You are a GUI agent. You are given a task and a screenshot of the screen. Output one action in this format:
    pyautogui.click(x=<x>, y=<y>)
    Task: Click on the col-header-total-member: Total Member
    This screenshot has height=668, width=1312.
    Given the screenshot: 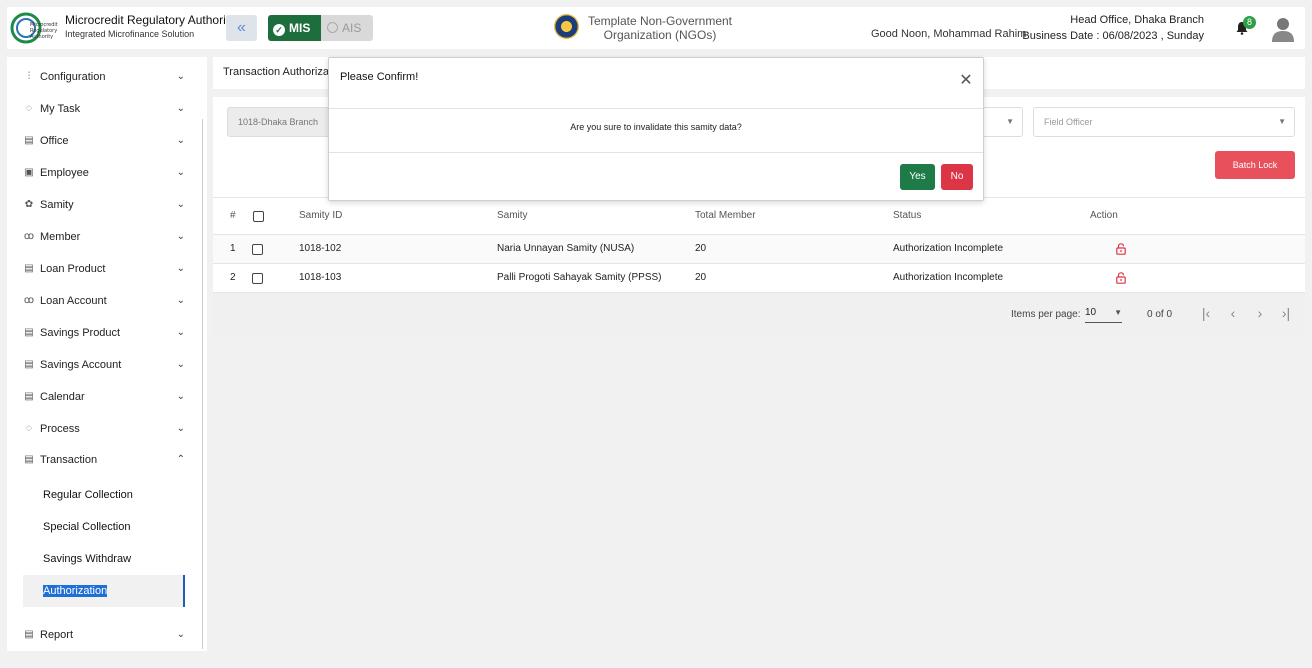 What is the action you would take?
    pyautogui.click(x=725, y=215)
    